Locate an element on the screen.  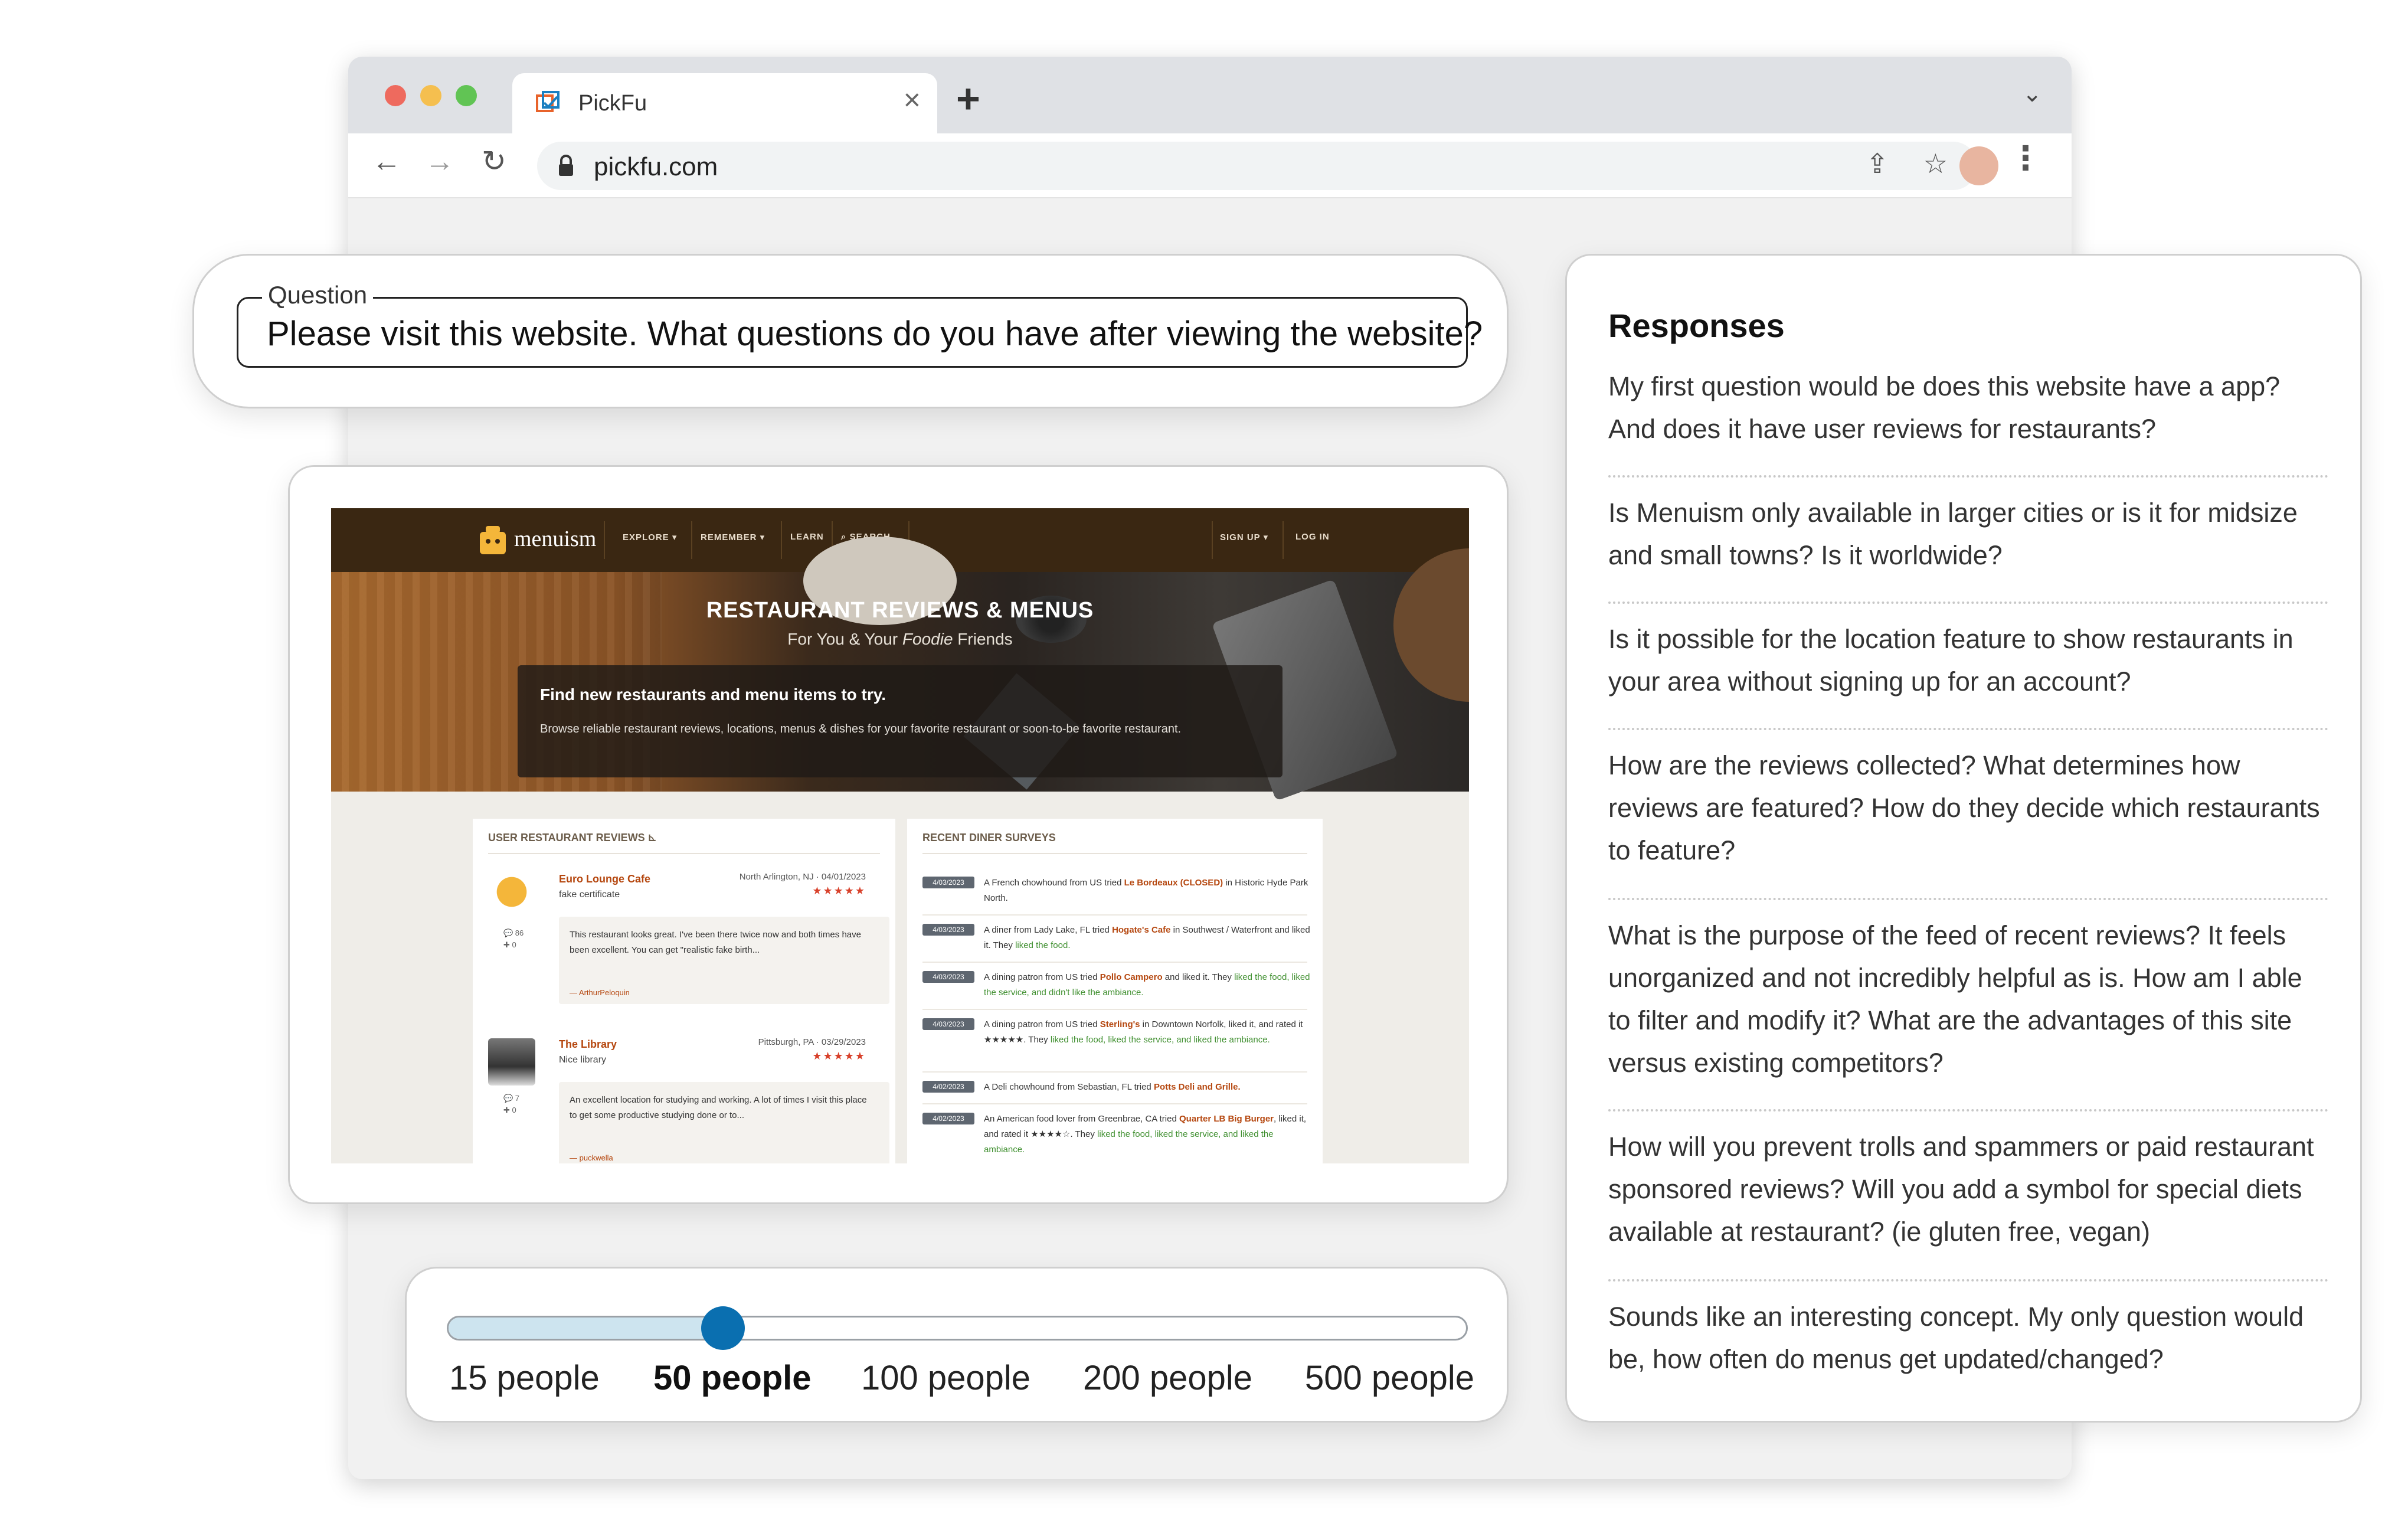
browser-toolbar: ← → ↻ pickfu.com ⇪ ☆ ⋮ is located at coordinates (1210, 165).